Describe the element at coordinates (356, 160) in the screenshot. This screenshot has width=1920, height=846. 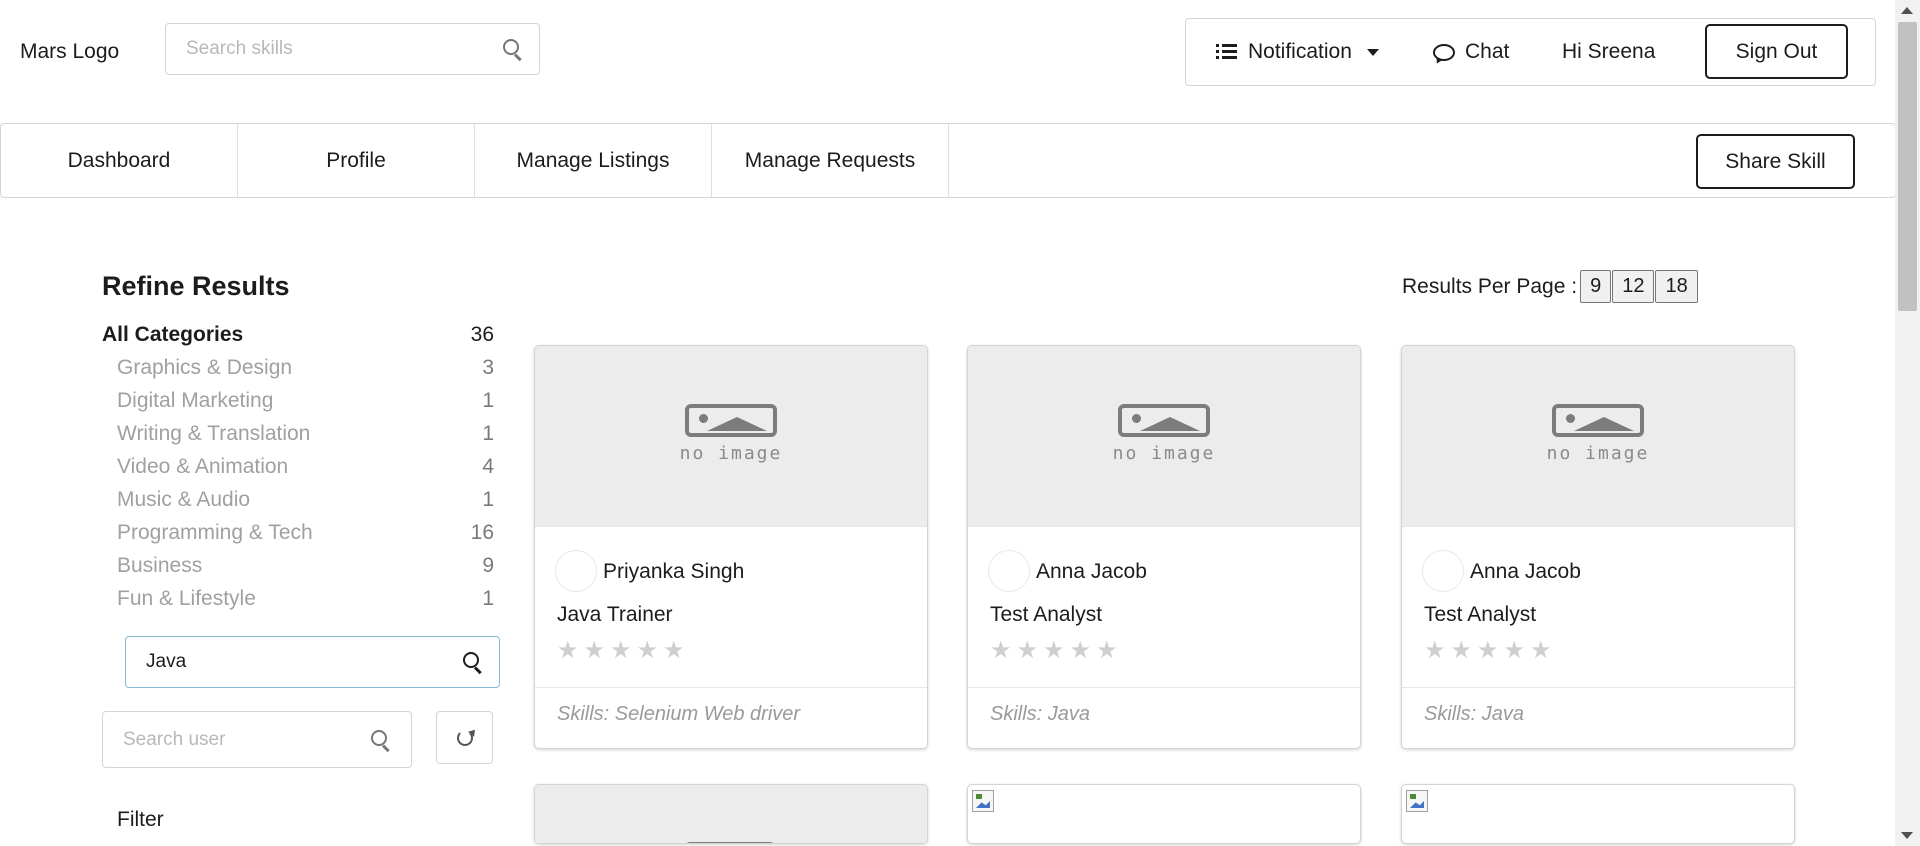
I see `nav-item-profile: Profile` at that location.